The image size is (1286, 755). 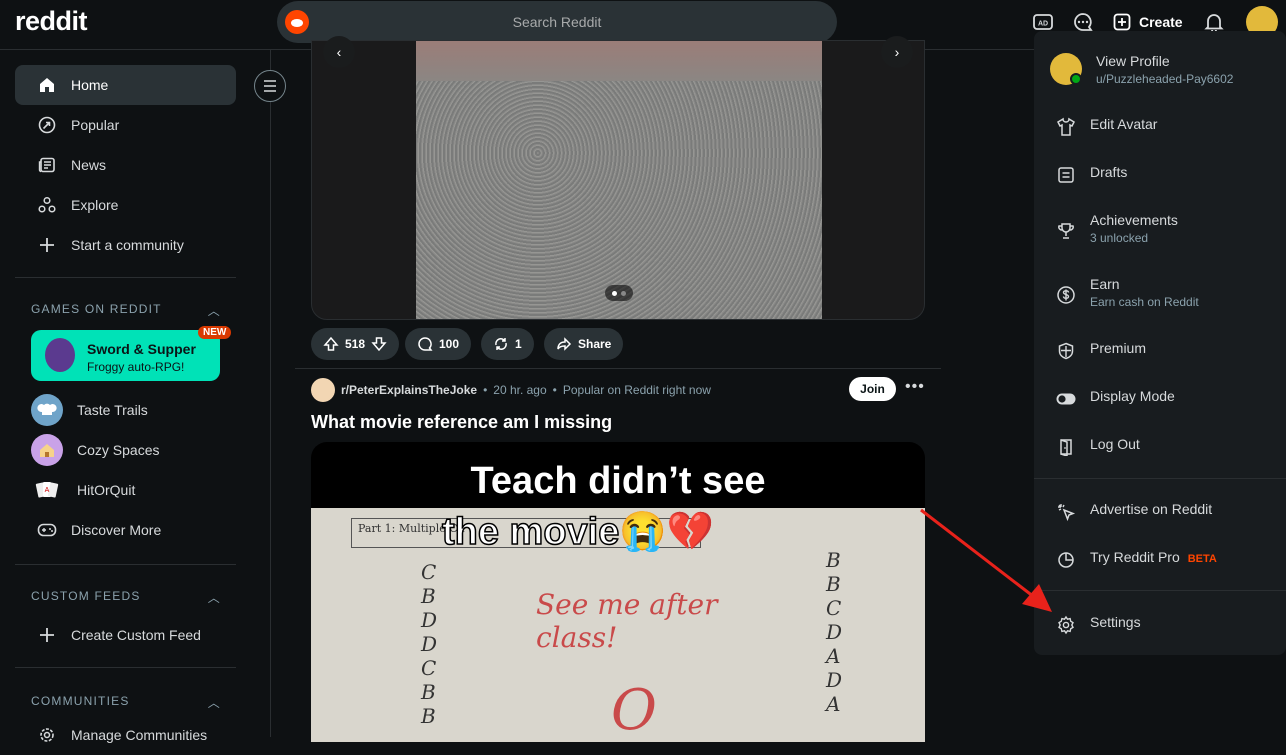 I want to click on search-bar: Search Reddit, so click(x=557, y=22).